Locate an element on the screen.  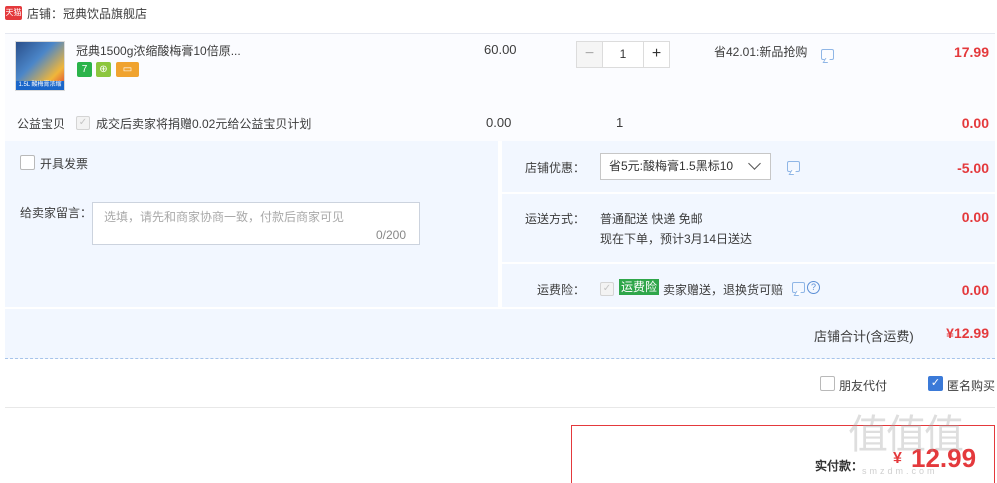
product-thumbnail: 1.5L 酸梅膏浓缩 is located at coordinates (40, 66).